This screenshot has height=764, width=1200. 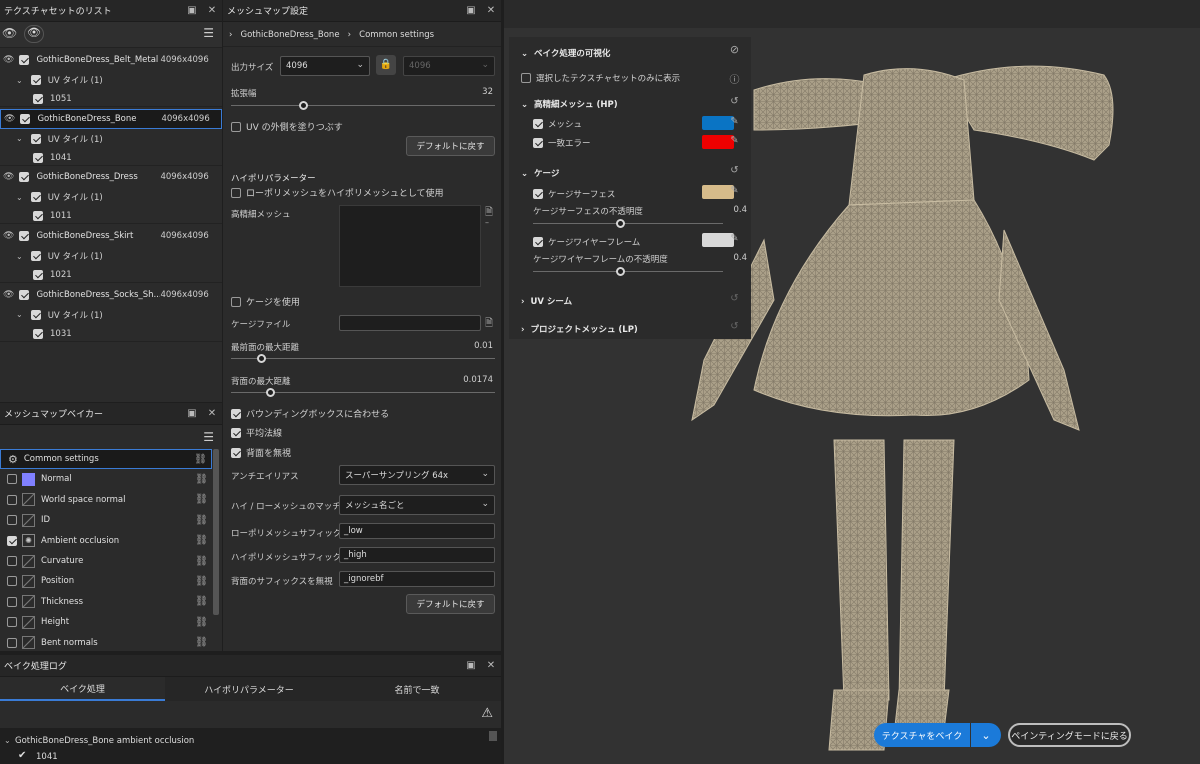 I want to click on hp-section: ⌄ 高精細メッシュ (HP), so click(x=569, y=104).